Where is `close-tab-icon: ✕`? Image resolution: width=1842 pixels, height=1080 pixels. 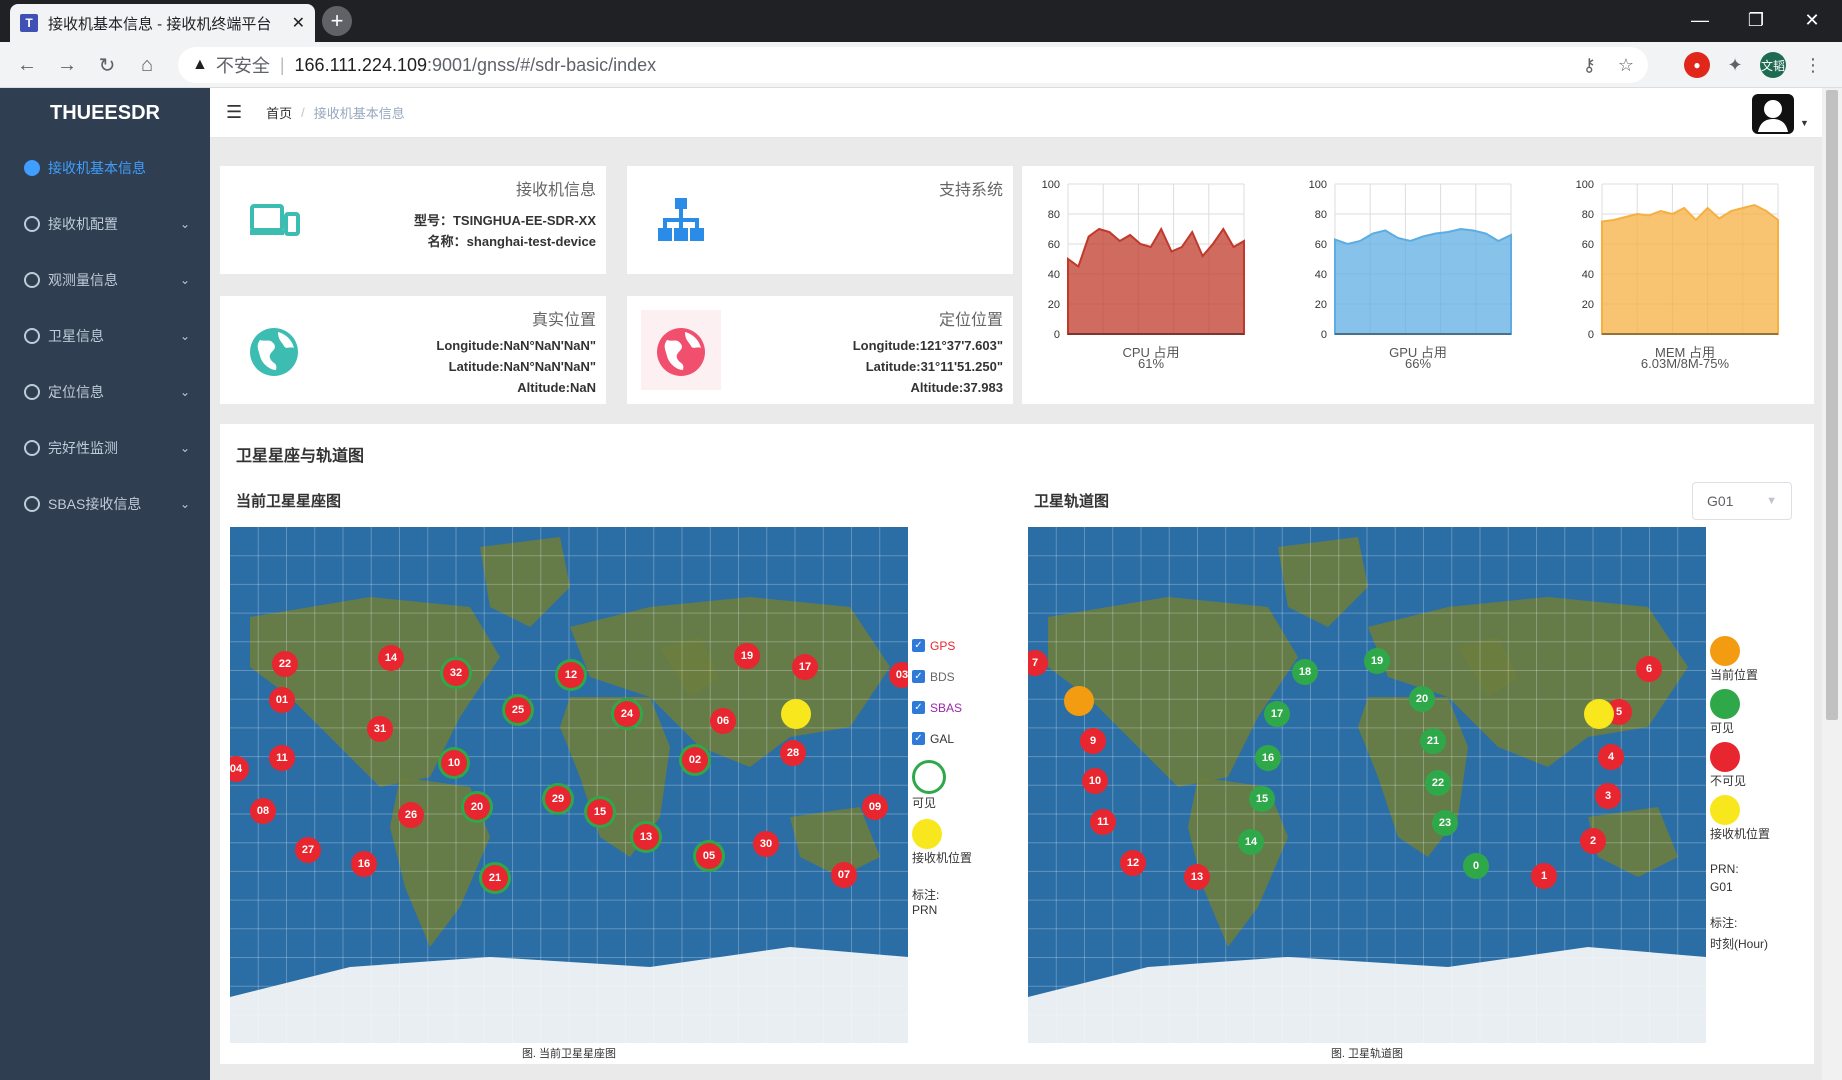
close-tab-icon: ✕ is located at coordinates (298, 23).